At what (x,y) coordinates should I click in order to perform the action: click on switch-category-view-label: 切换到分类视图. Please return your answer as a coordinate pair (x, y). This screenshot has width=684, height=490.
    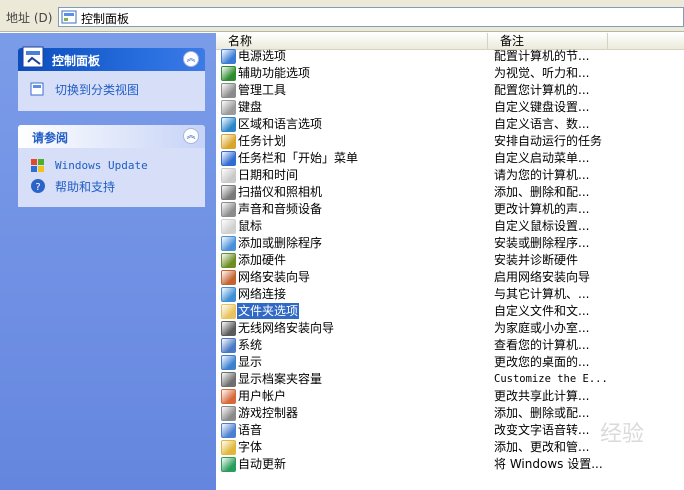
    Looking at the image, I should click on (97, 90).